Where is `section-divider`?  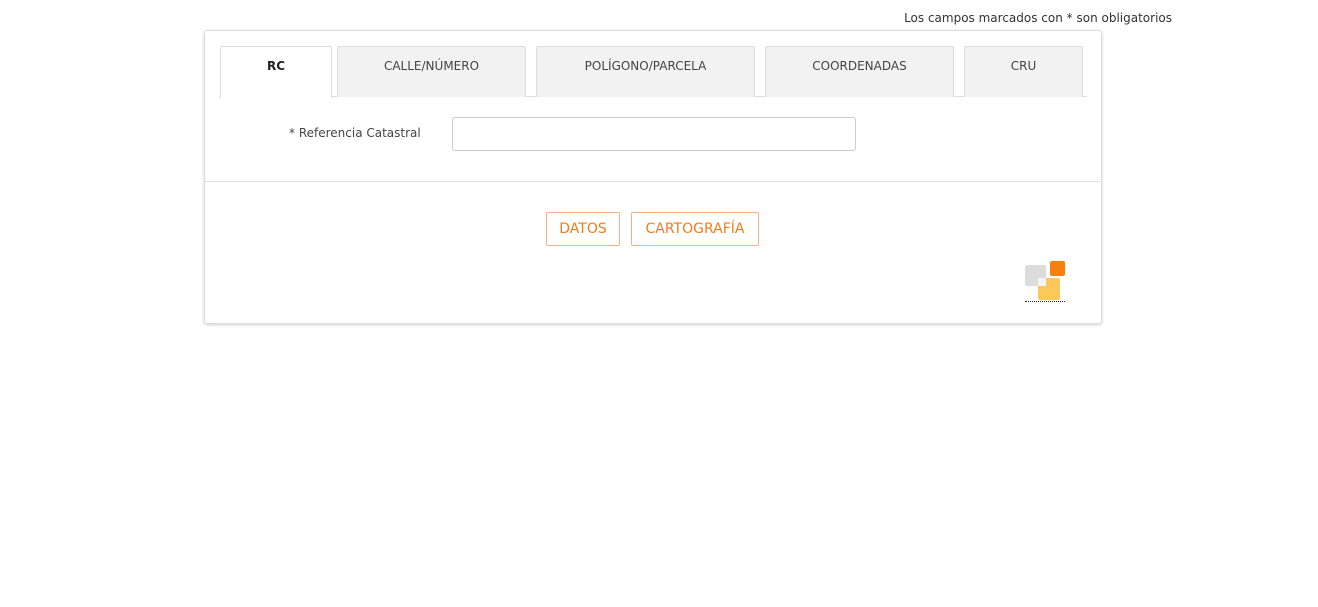 section-divider is located at coordinates (653, 181).